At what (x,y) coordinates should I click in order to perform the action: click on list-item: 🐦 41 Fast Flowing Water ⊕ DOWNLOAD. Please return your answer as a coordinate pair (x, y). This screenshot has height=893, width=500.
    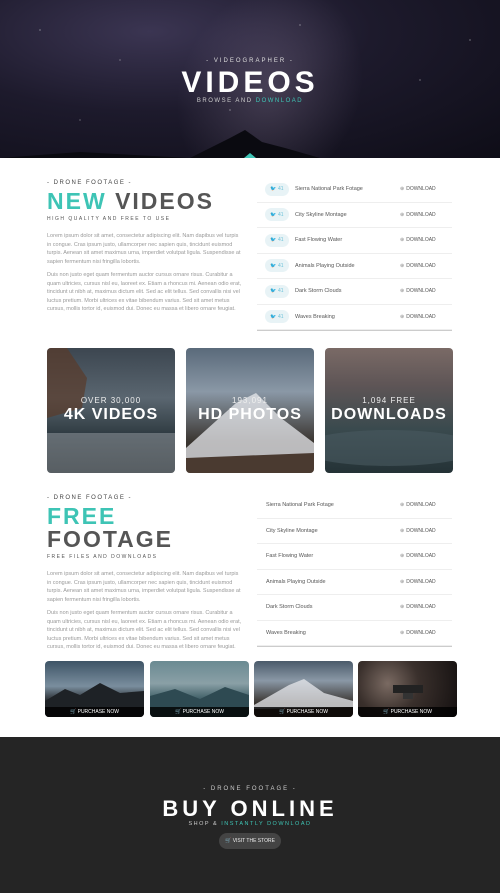
    Looking at the image, I should click on (354, 241).